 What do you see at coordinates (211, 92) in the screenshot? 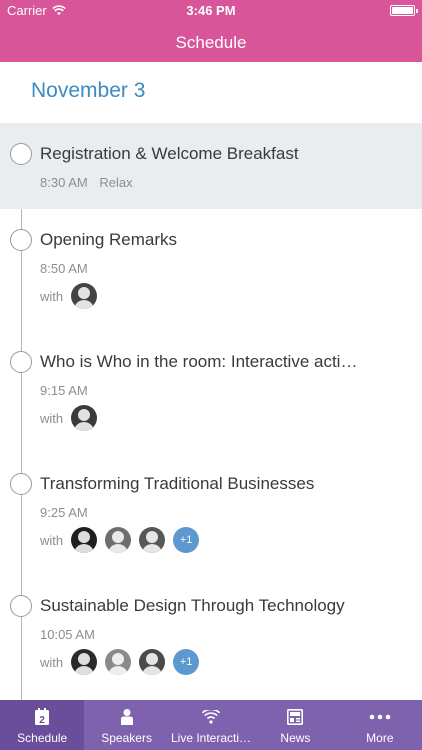
I see `date-header: November 3` at bounding box center [211, 92].